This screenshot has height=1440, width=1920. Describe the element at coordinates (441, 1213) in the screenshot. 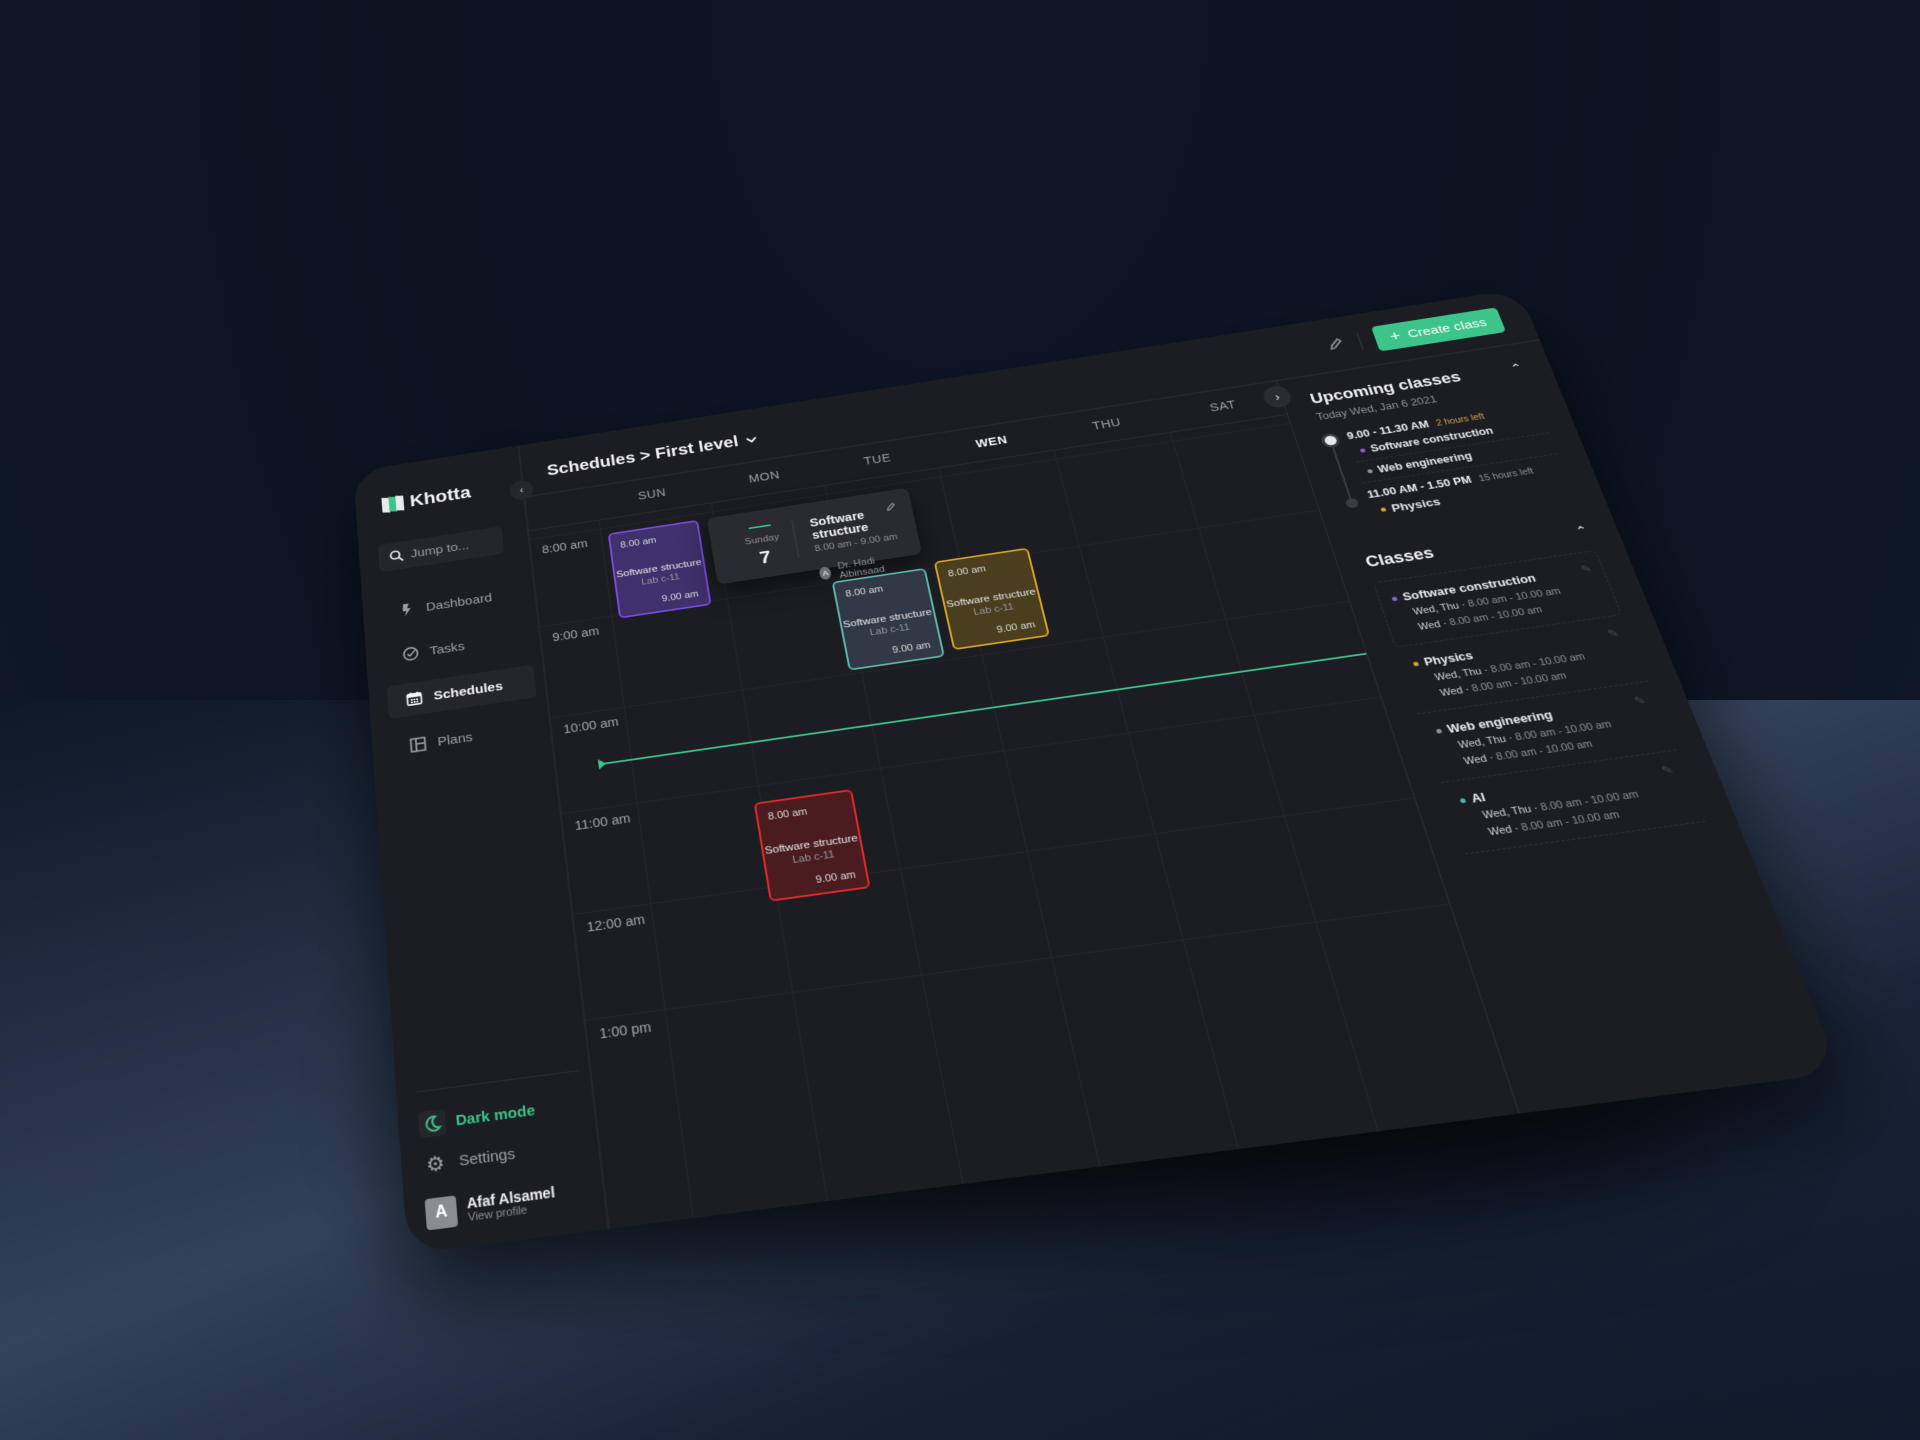

I see `avatar: A` at that location.